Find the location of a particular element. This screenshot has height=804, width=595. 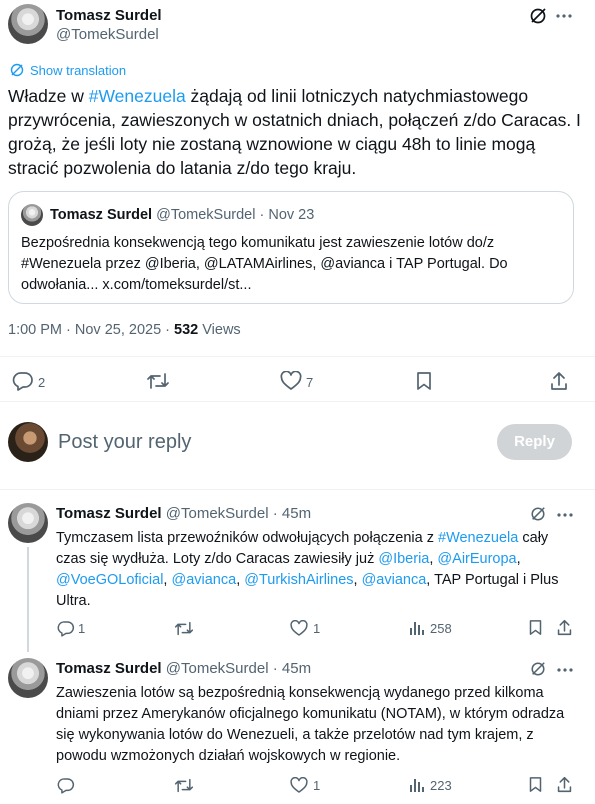

tweet-timestamp: 1:00 PM · Nov 25, 2025 · 532 Views is located at coordinates (124, 330).